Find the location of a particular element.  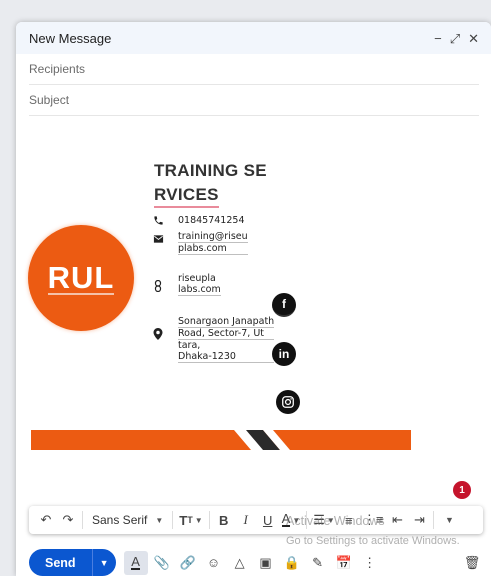

subject-field: Subject is located at coordinates (254, 100).